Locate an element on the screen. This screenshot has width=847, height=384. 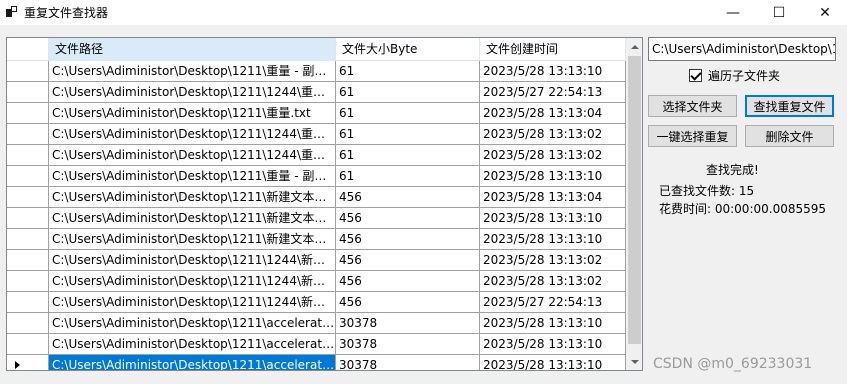
select-folder-button: 选择文件夹 is located at coordinates (692, 106).